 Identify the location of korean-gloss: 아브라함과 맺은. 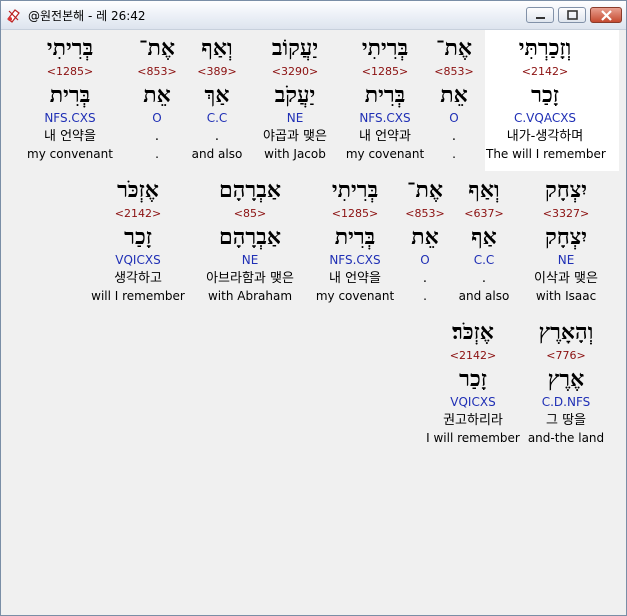
(250, 278).